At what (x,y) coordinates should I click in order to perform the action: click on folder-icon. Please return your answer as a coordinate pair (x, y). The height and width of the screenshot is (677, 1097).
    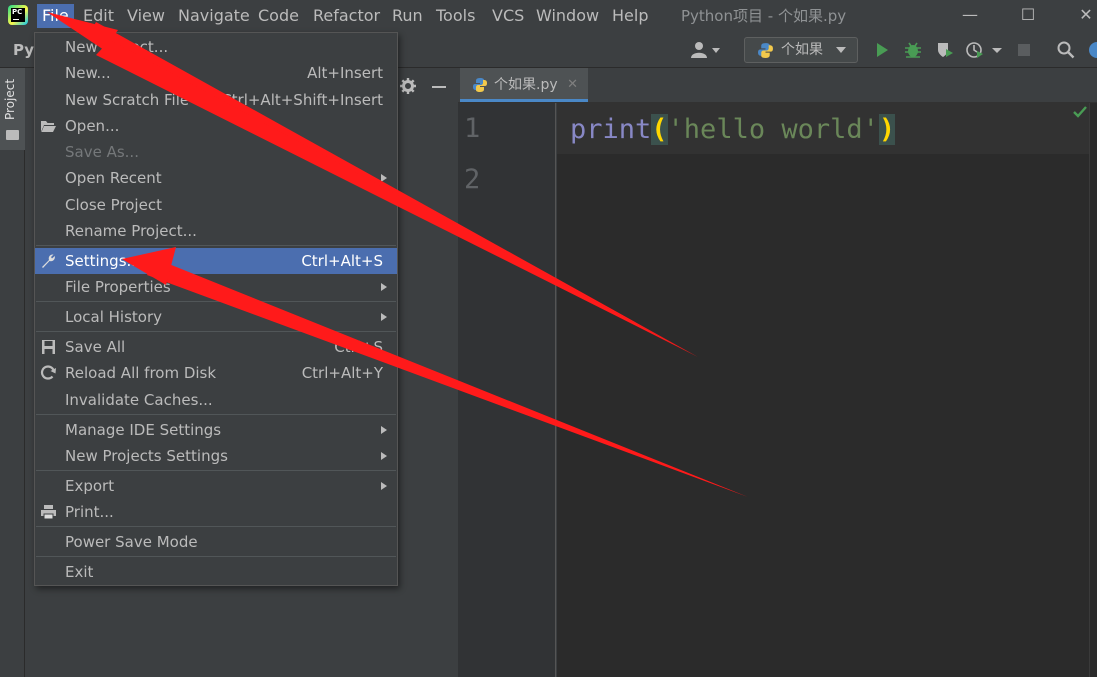
    Looking at the image, I should click on (12, 135).